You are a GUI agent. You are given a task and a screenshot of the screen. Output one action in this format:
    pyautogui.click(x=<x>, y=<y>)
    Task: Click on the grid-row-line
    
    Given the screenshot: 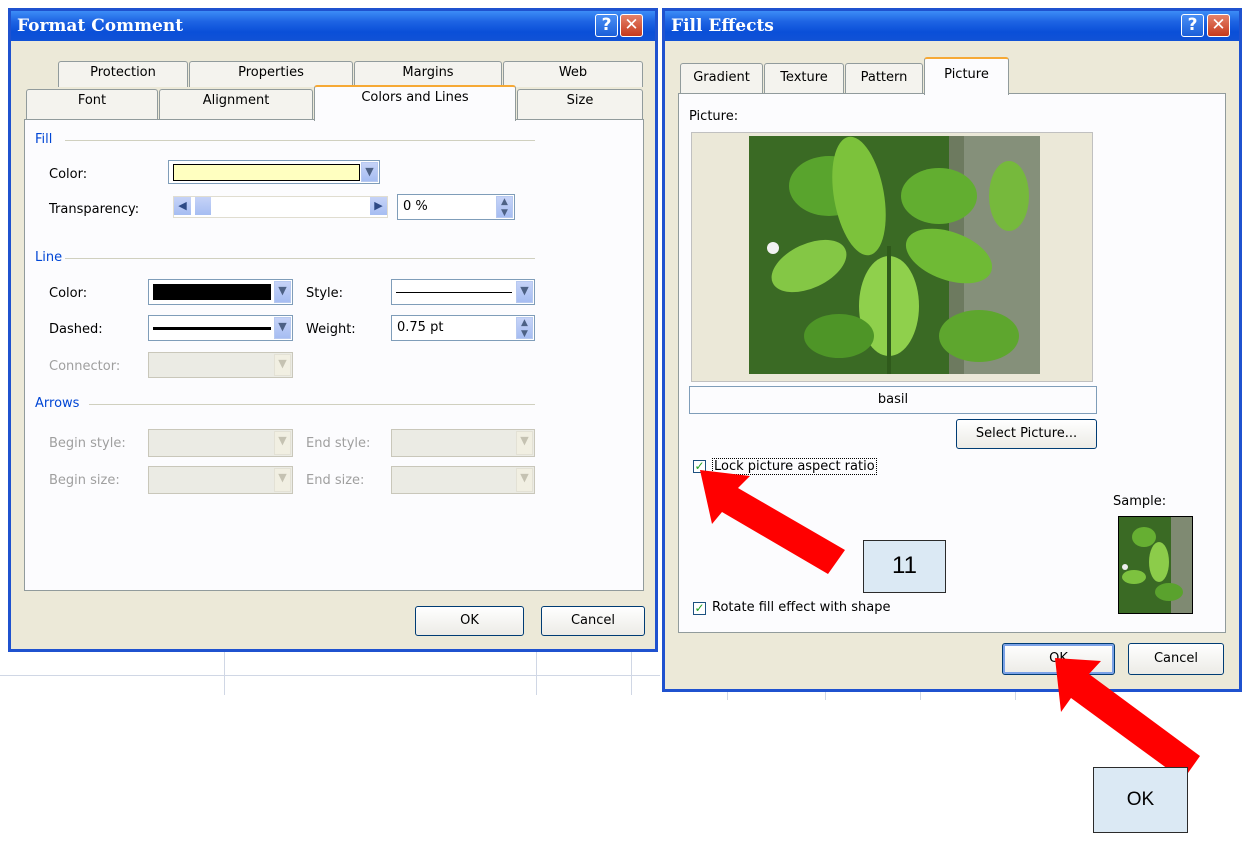 What is the action you would take?
    pyautogui.click(x=330, y=675)
    